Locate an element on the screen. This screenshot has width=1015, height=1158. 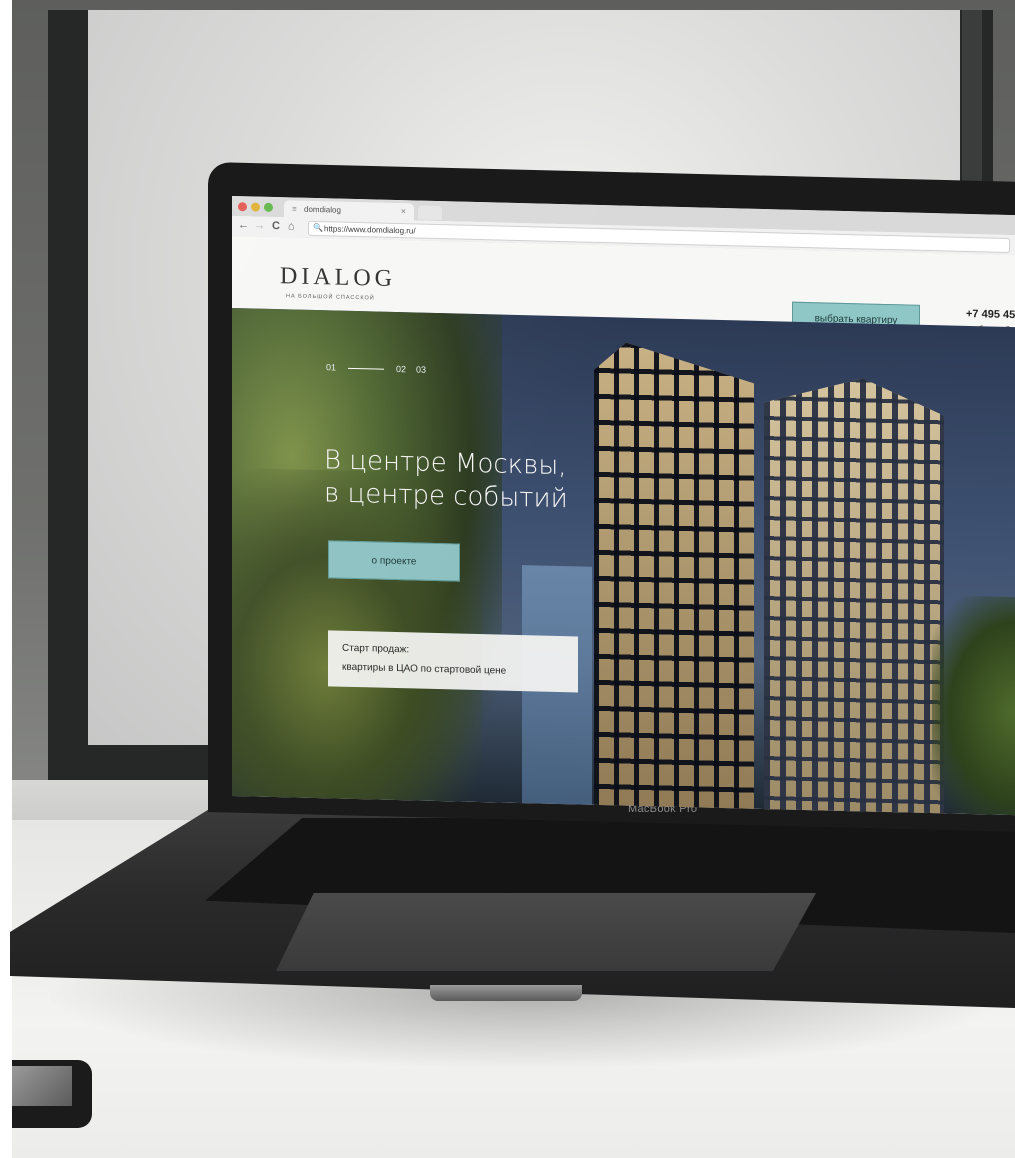
reload-icon: C is located at coordinates (276, 226).